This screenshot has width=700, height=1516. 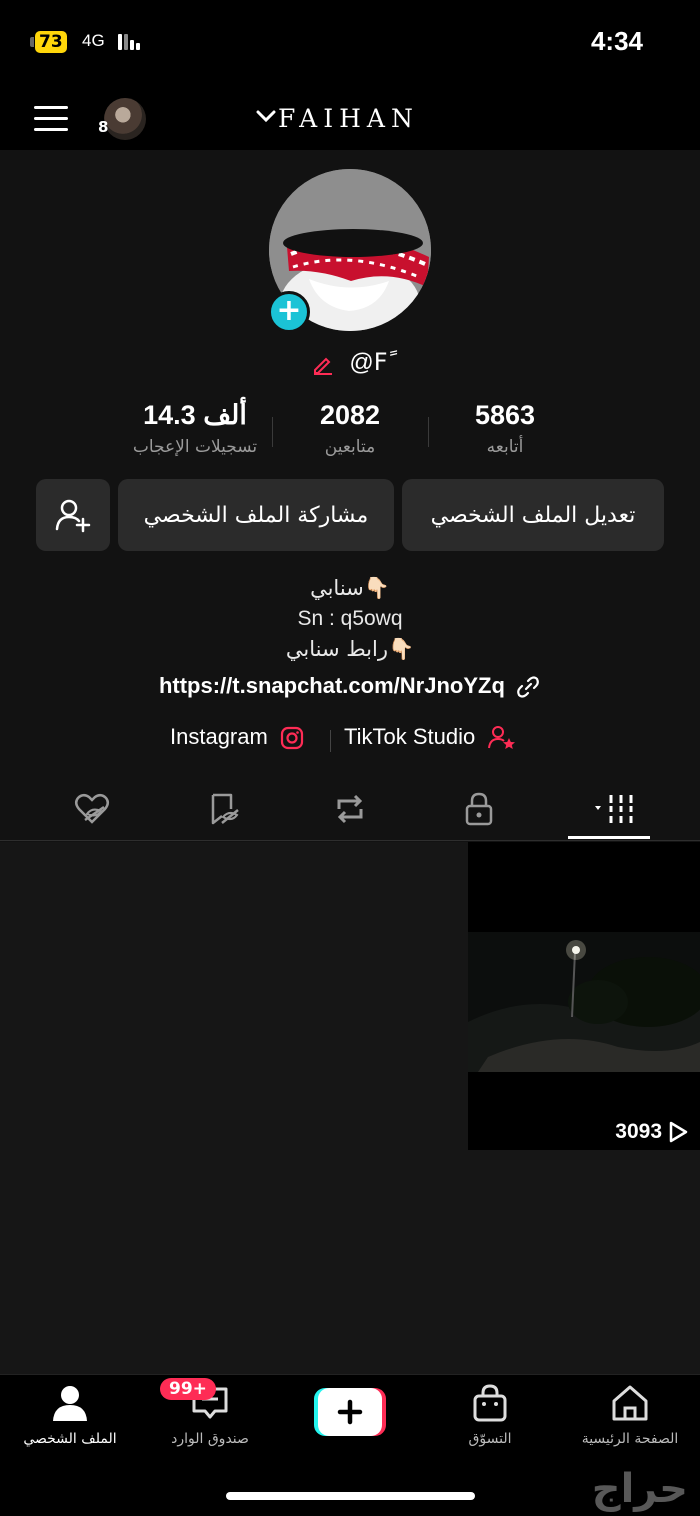 I want to click on bio-link: https://t.snapchat.com/NrJnoYZq, so click(x=350, y=686).